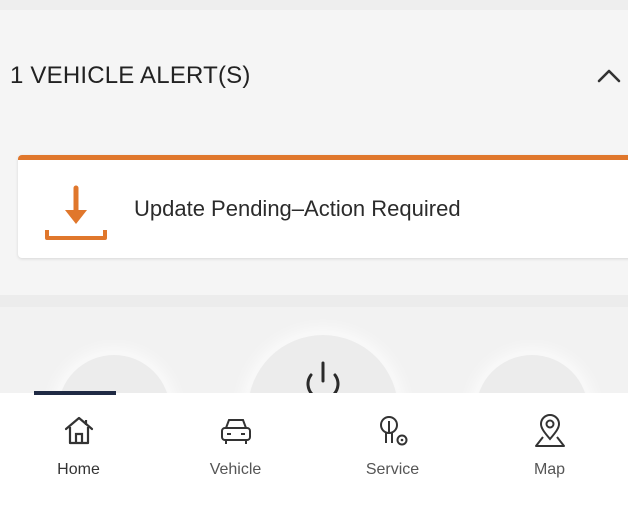 The image size is (628, 513). I want to click on service-icon, so click(393, 431).